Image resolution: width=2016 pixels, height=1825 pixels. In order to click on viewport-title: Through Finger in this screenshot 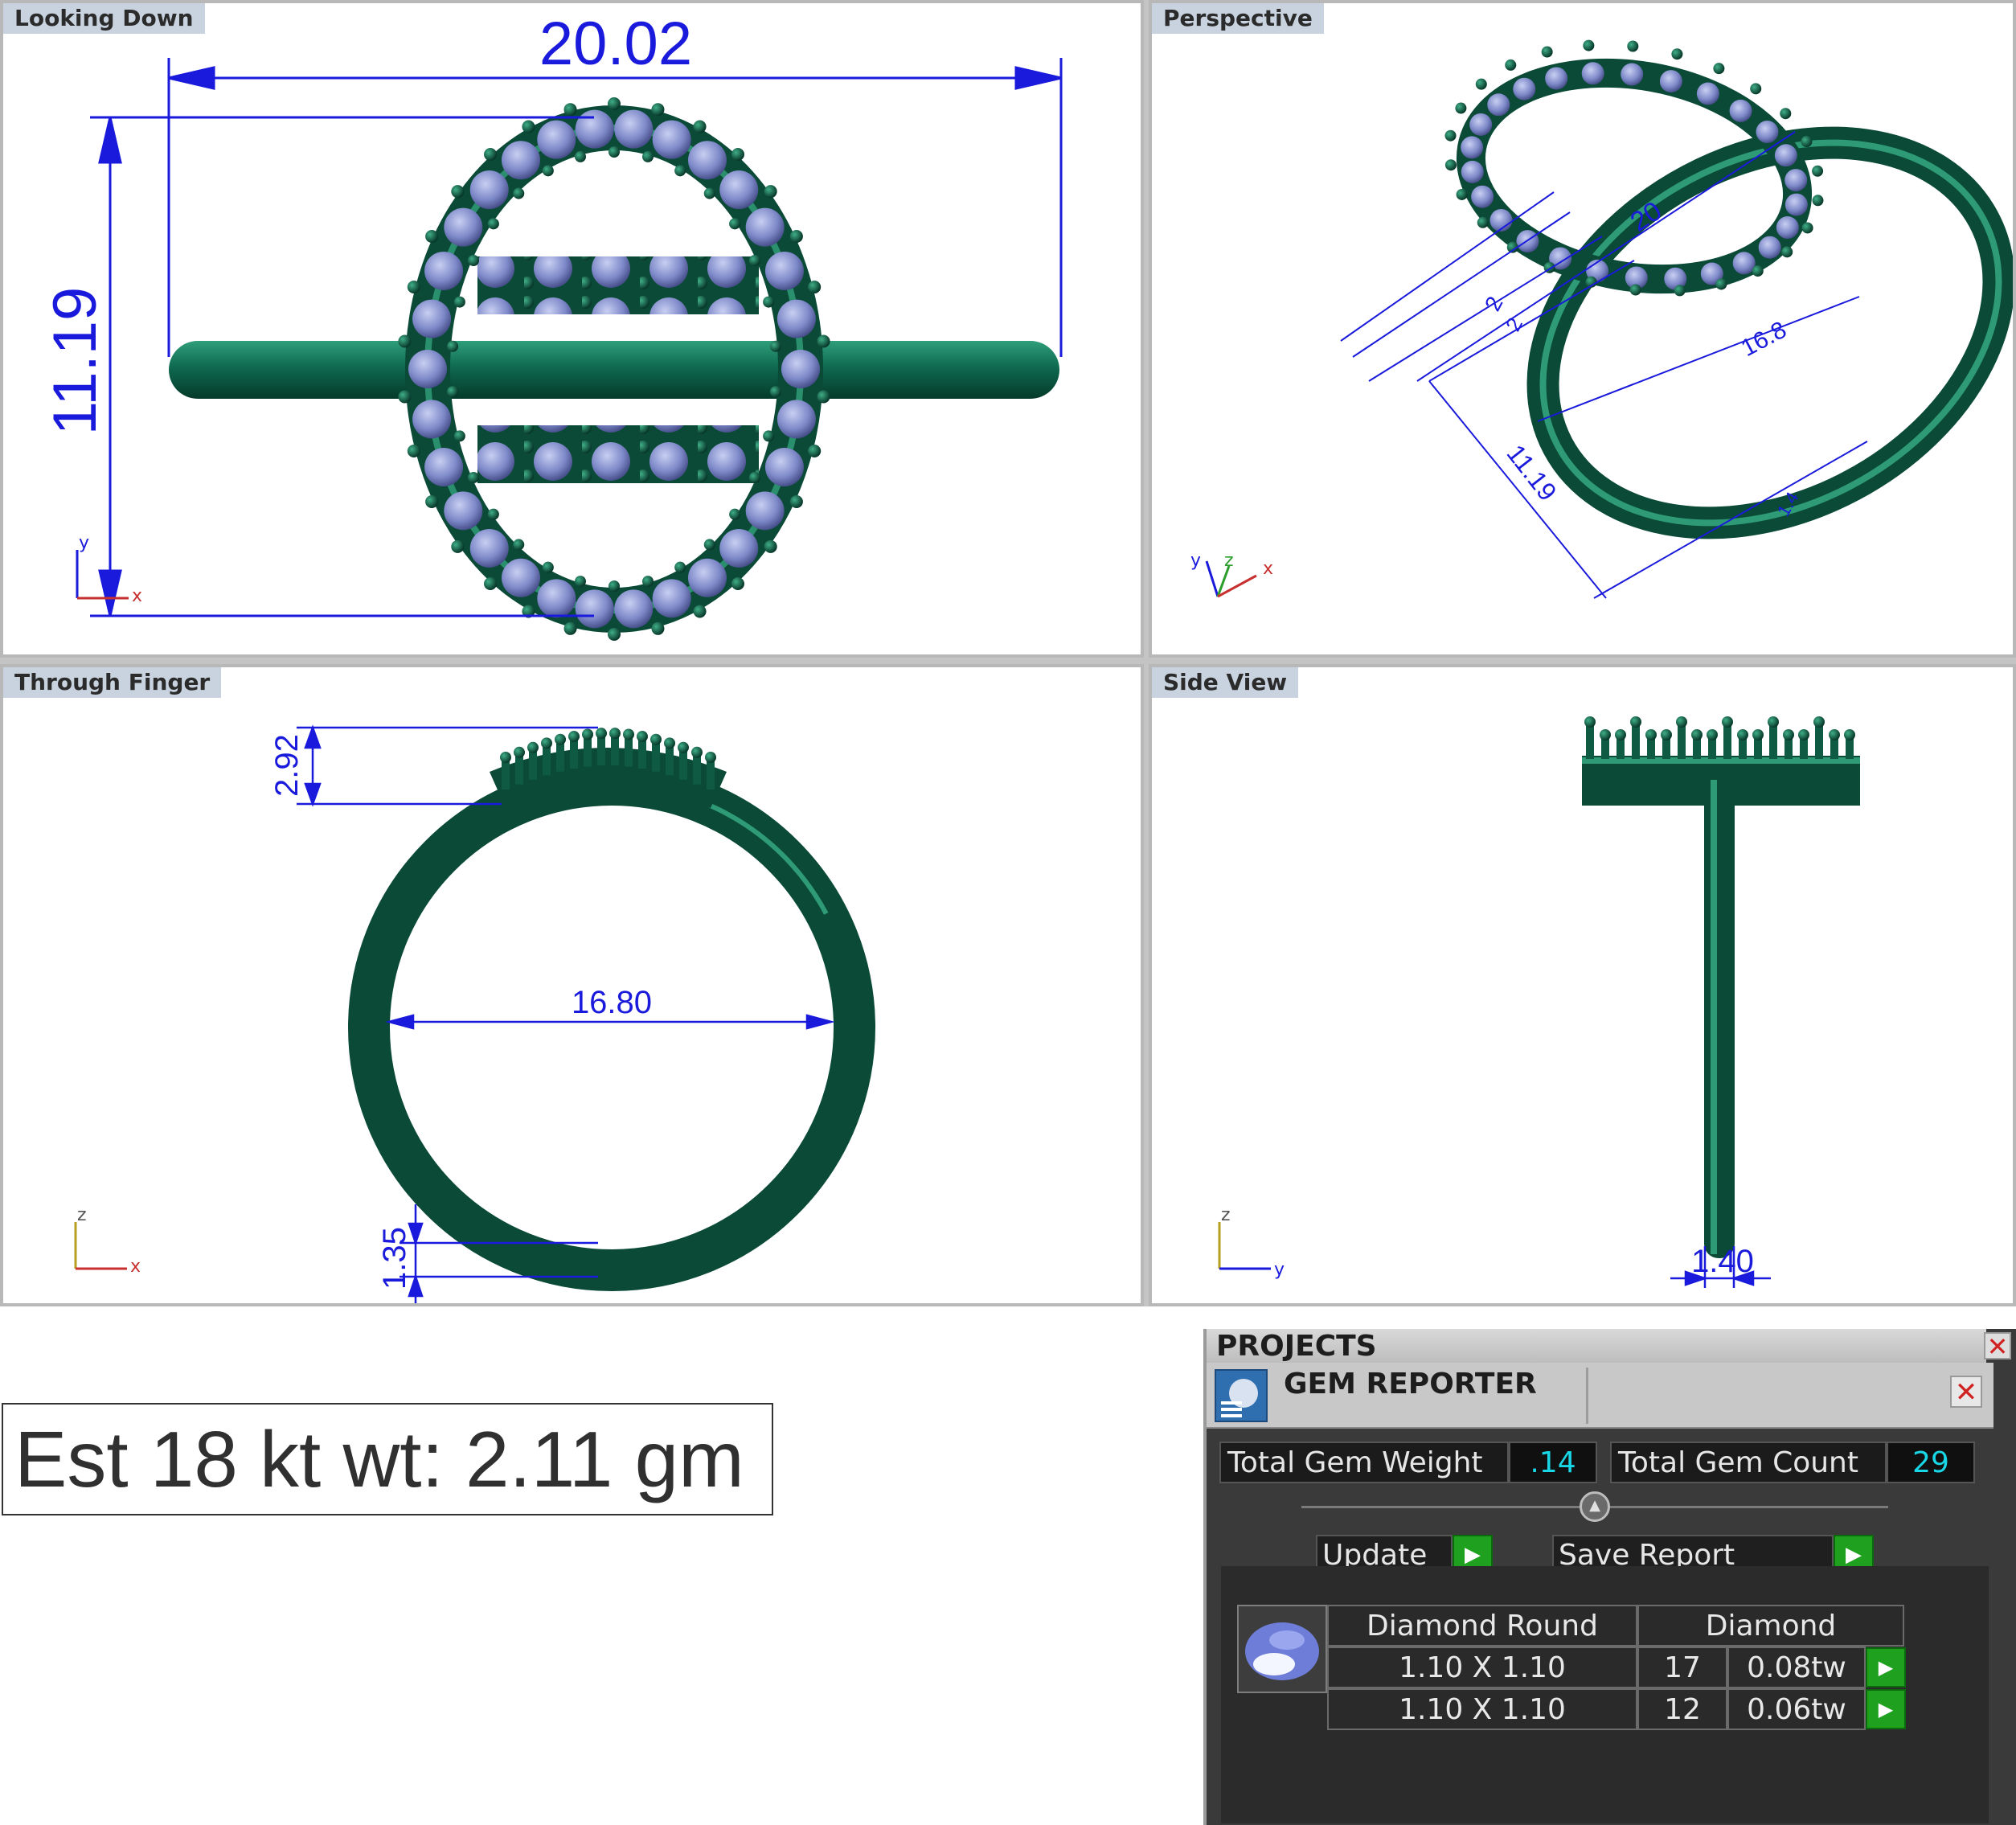, I will do `click(112, 682)`.